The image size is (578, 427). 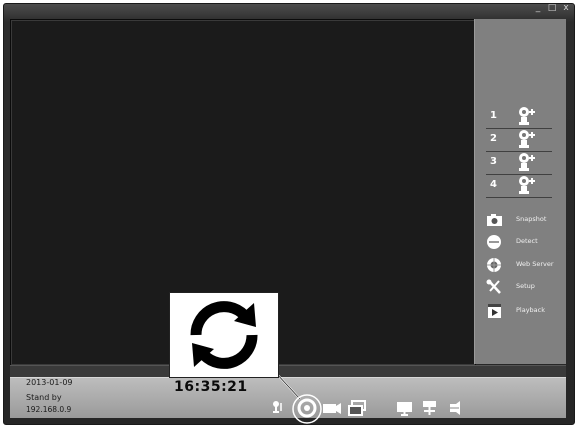 What do you see at coordinates (405, 408) in the screenshot?
I see `monitor-icon` at bounding box center [405, 408].